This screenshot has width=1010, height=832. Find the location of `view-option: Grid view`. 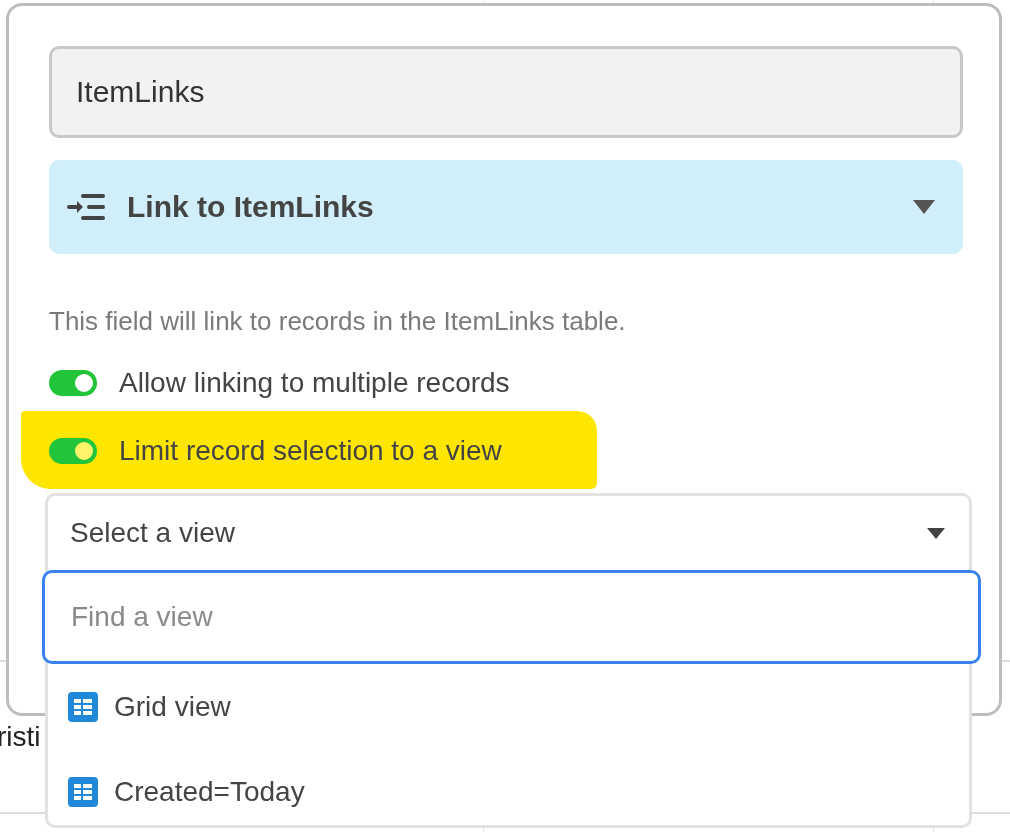

view-option: Grid view is located at coordinates (508, 706).